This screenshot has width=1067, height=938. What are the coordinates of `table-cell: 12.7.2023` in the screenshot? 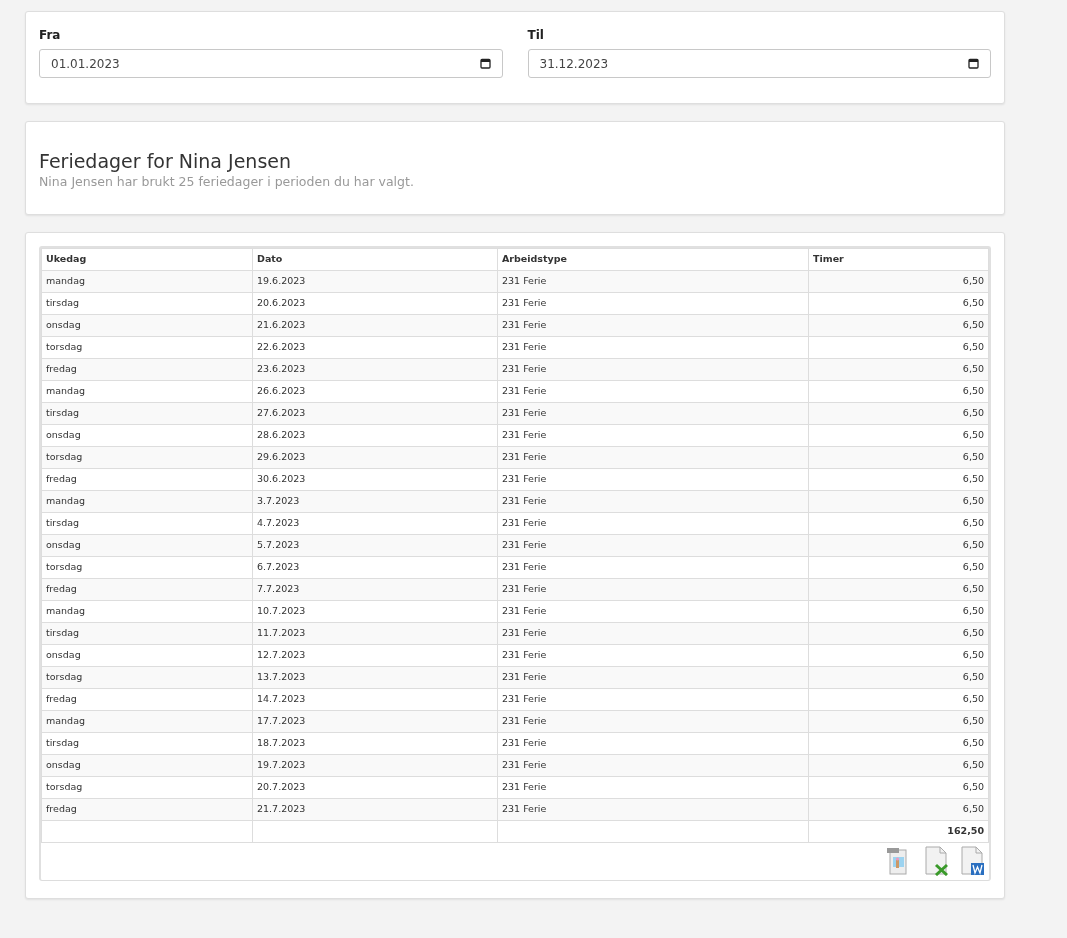 It's located at (375, 655).